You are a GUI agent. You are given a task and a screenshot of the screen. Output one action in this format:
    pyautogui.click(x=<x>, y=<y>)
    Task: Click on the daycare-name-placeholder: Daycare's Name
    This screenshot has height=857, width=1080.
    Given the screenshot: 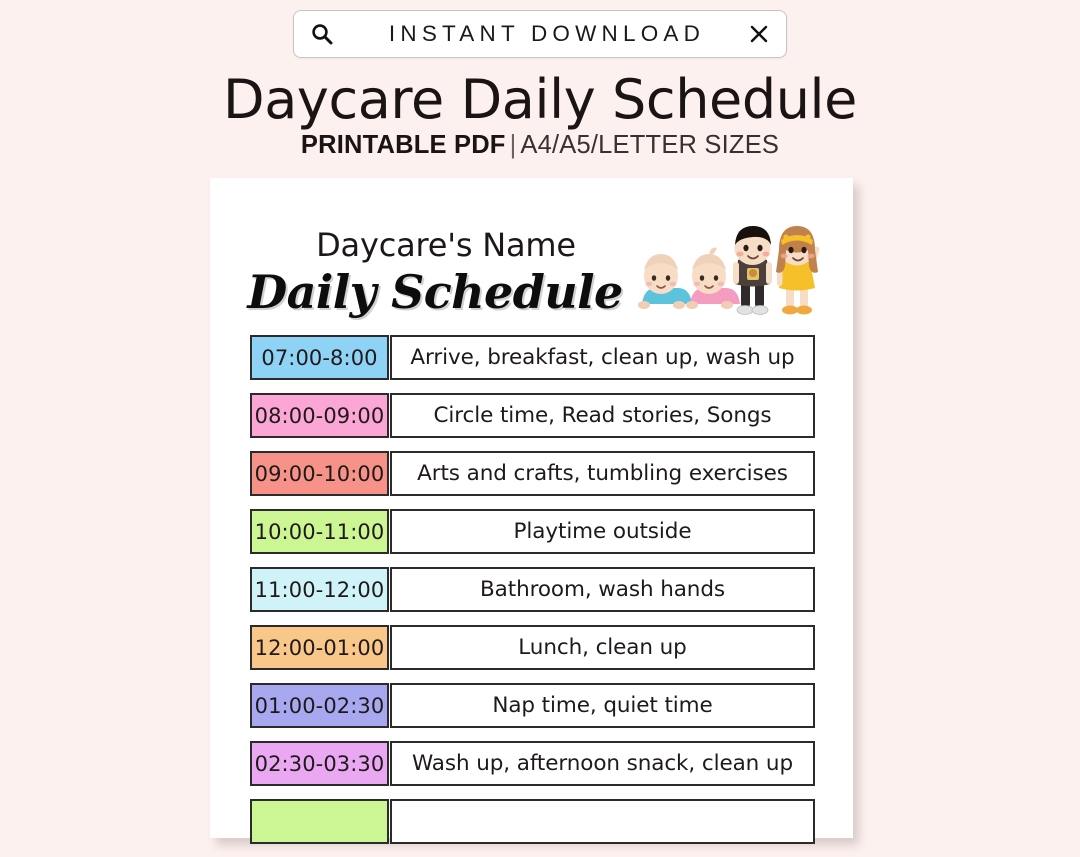 What is the action you would take?
    pyautogui.click(x=446, y=245)
    